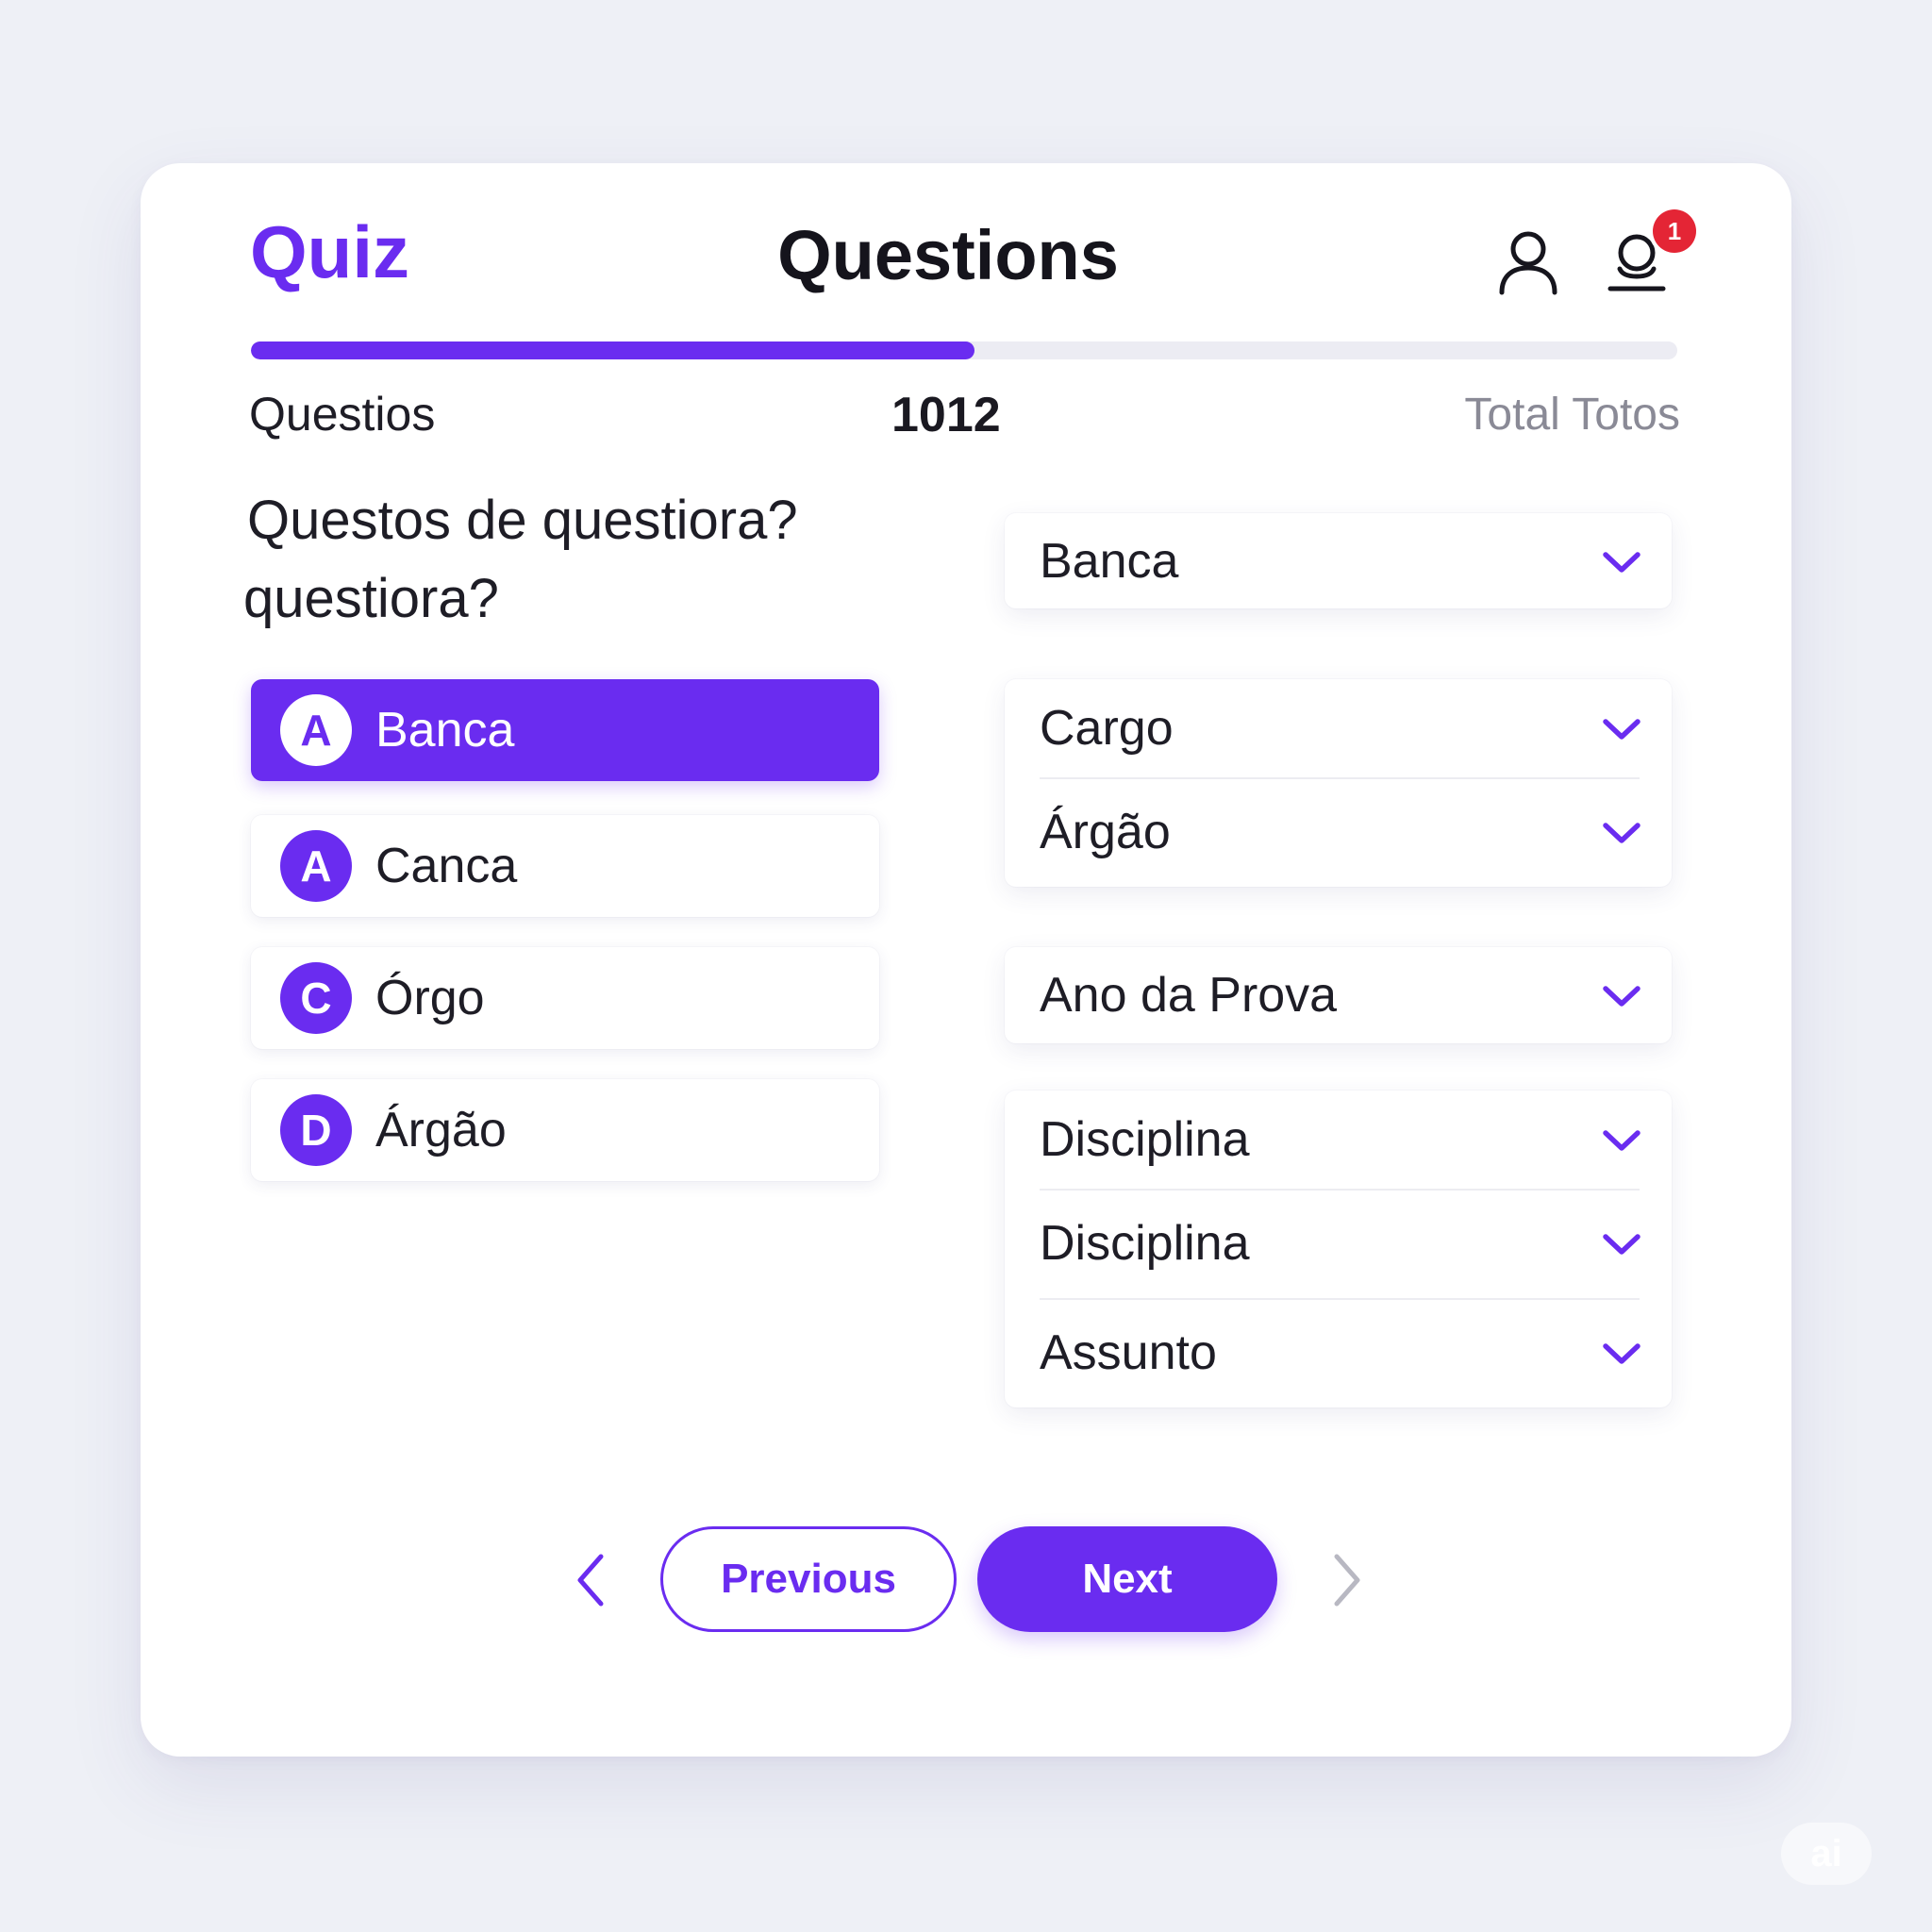 The image size is (1932, 1932). I want to click on question-line-2: questiora?, so click(371, 599).